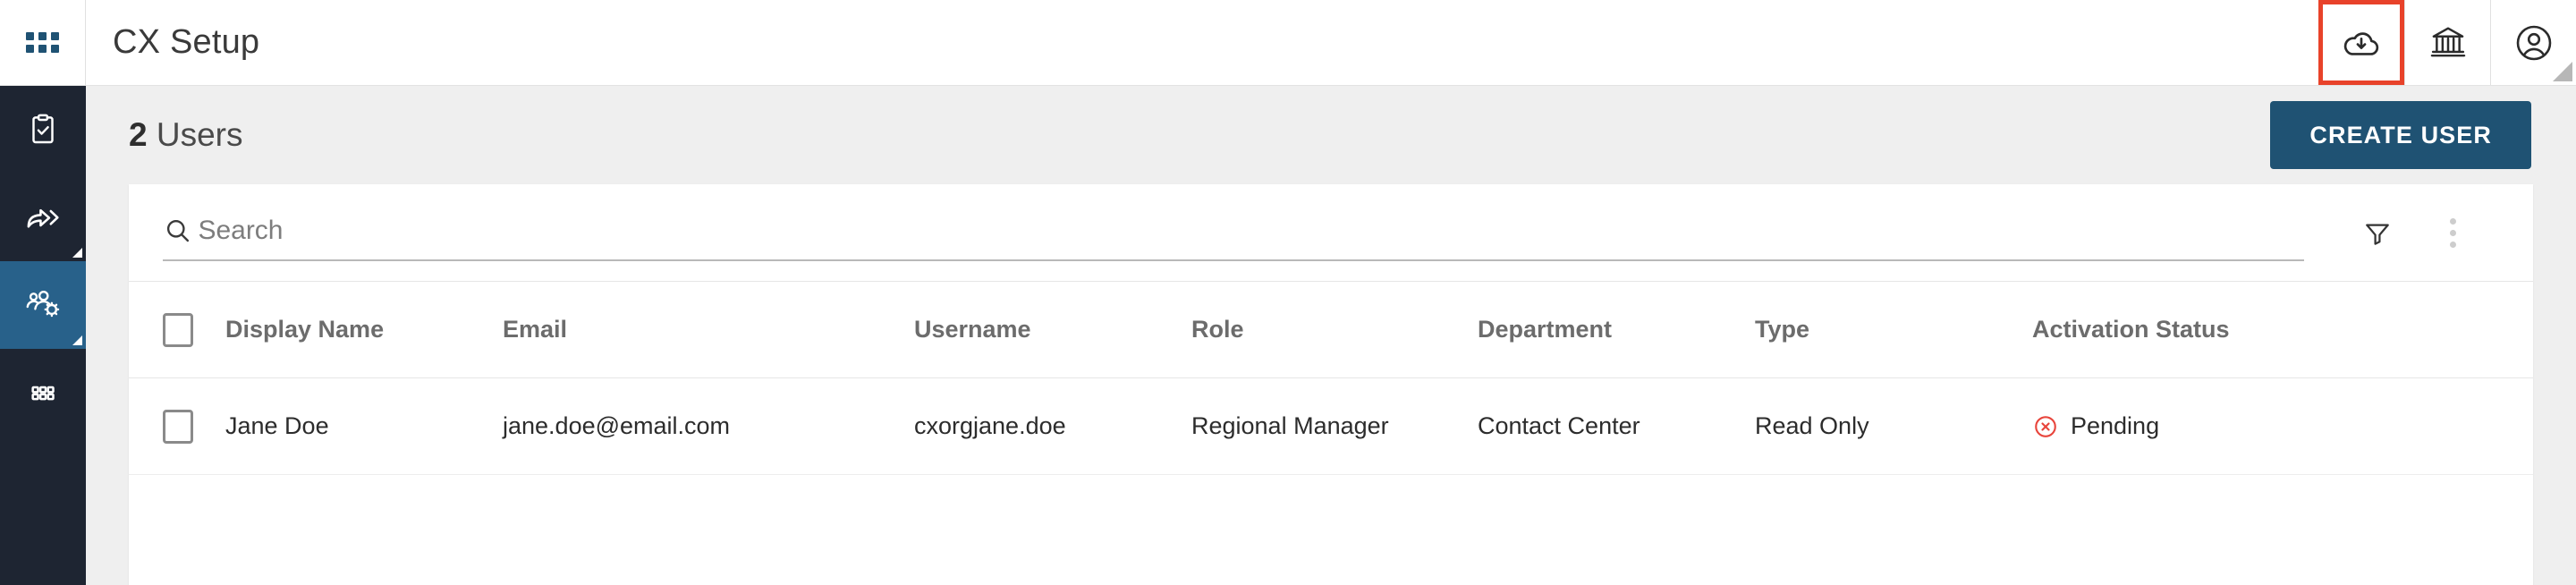 This screenshot has height=585, width=2576. Describe the element at coordinates (1334, 426) in the screenshot. I see `cell-role: Regional Manager` at that location.